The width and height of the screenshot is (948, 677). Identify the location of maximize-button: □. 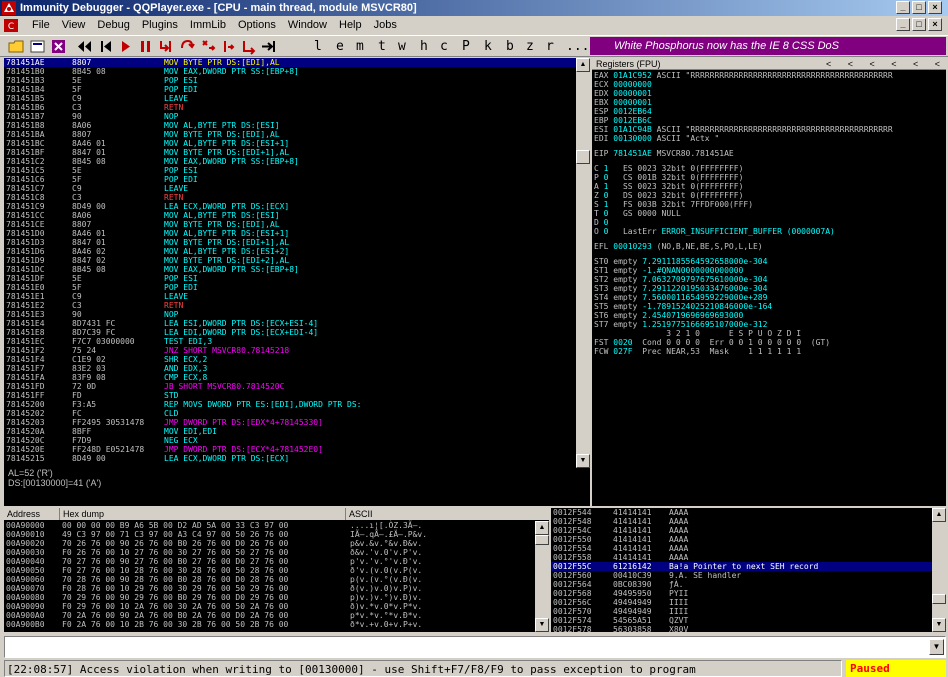
(919, 7).